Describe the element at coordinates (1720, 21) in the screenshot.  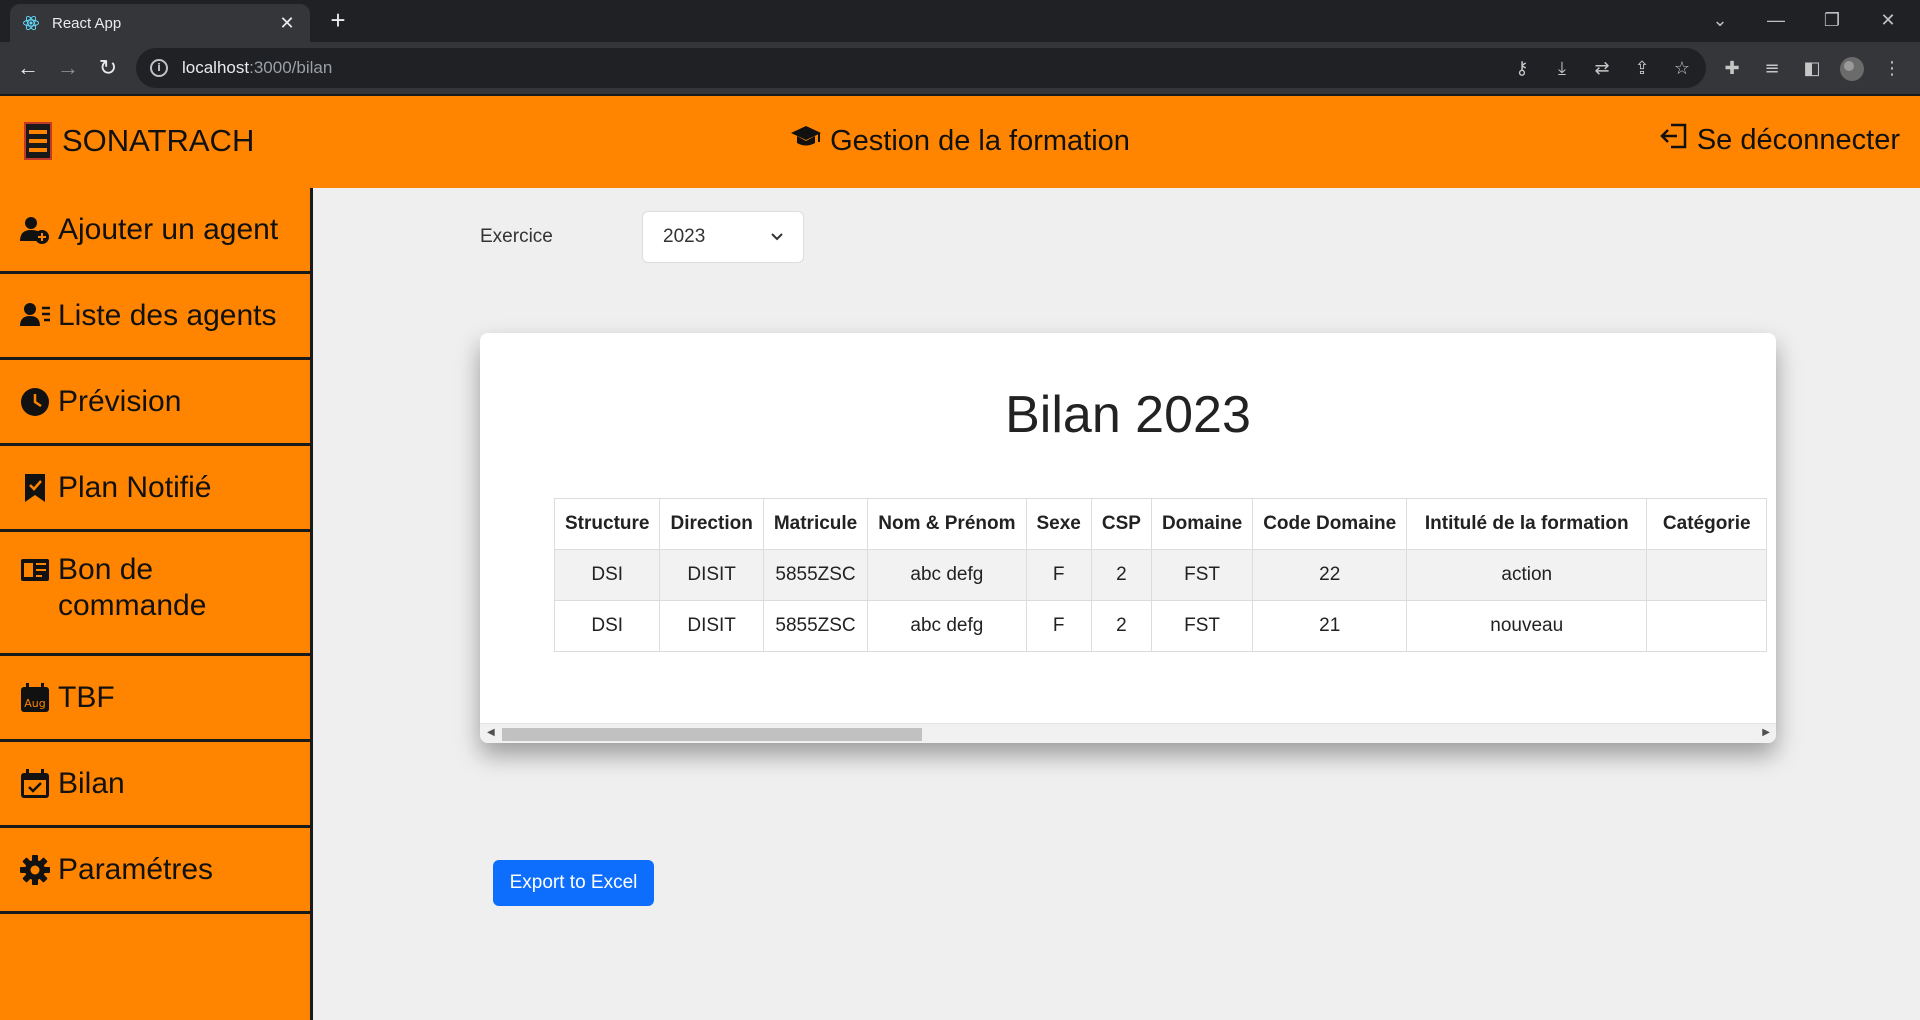
I see `tab-search-icon: ⌄` at that location.